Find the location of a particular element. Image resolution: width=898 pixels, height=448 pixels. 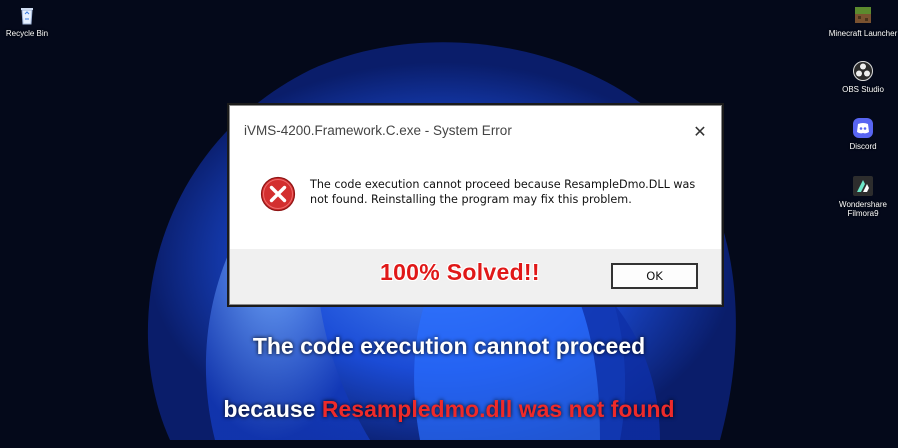

desktop-icon-label: Minecraft Launcher is located at coordinates (863, 33).